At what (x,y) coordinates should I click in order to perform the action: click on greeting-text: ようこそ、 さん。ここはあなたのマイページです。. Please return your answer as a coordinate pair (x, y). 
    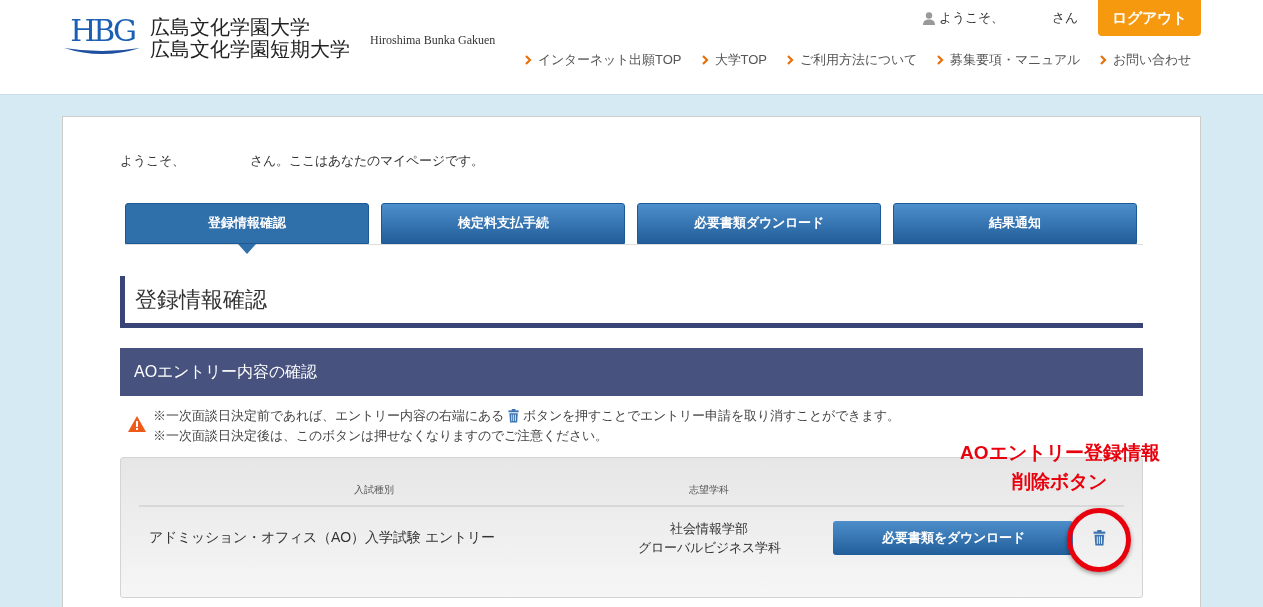
    Looking at the image, I should click on (302, 161).